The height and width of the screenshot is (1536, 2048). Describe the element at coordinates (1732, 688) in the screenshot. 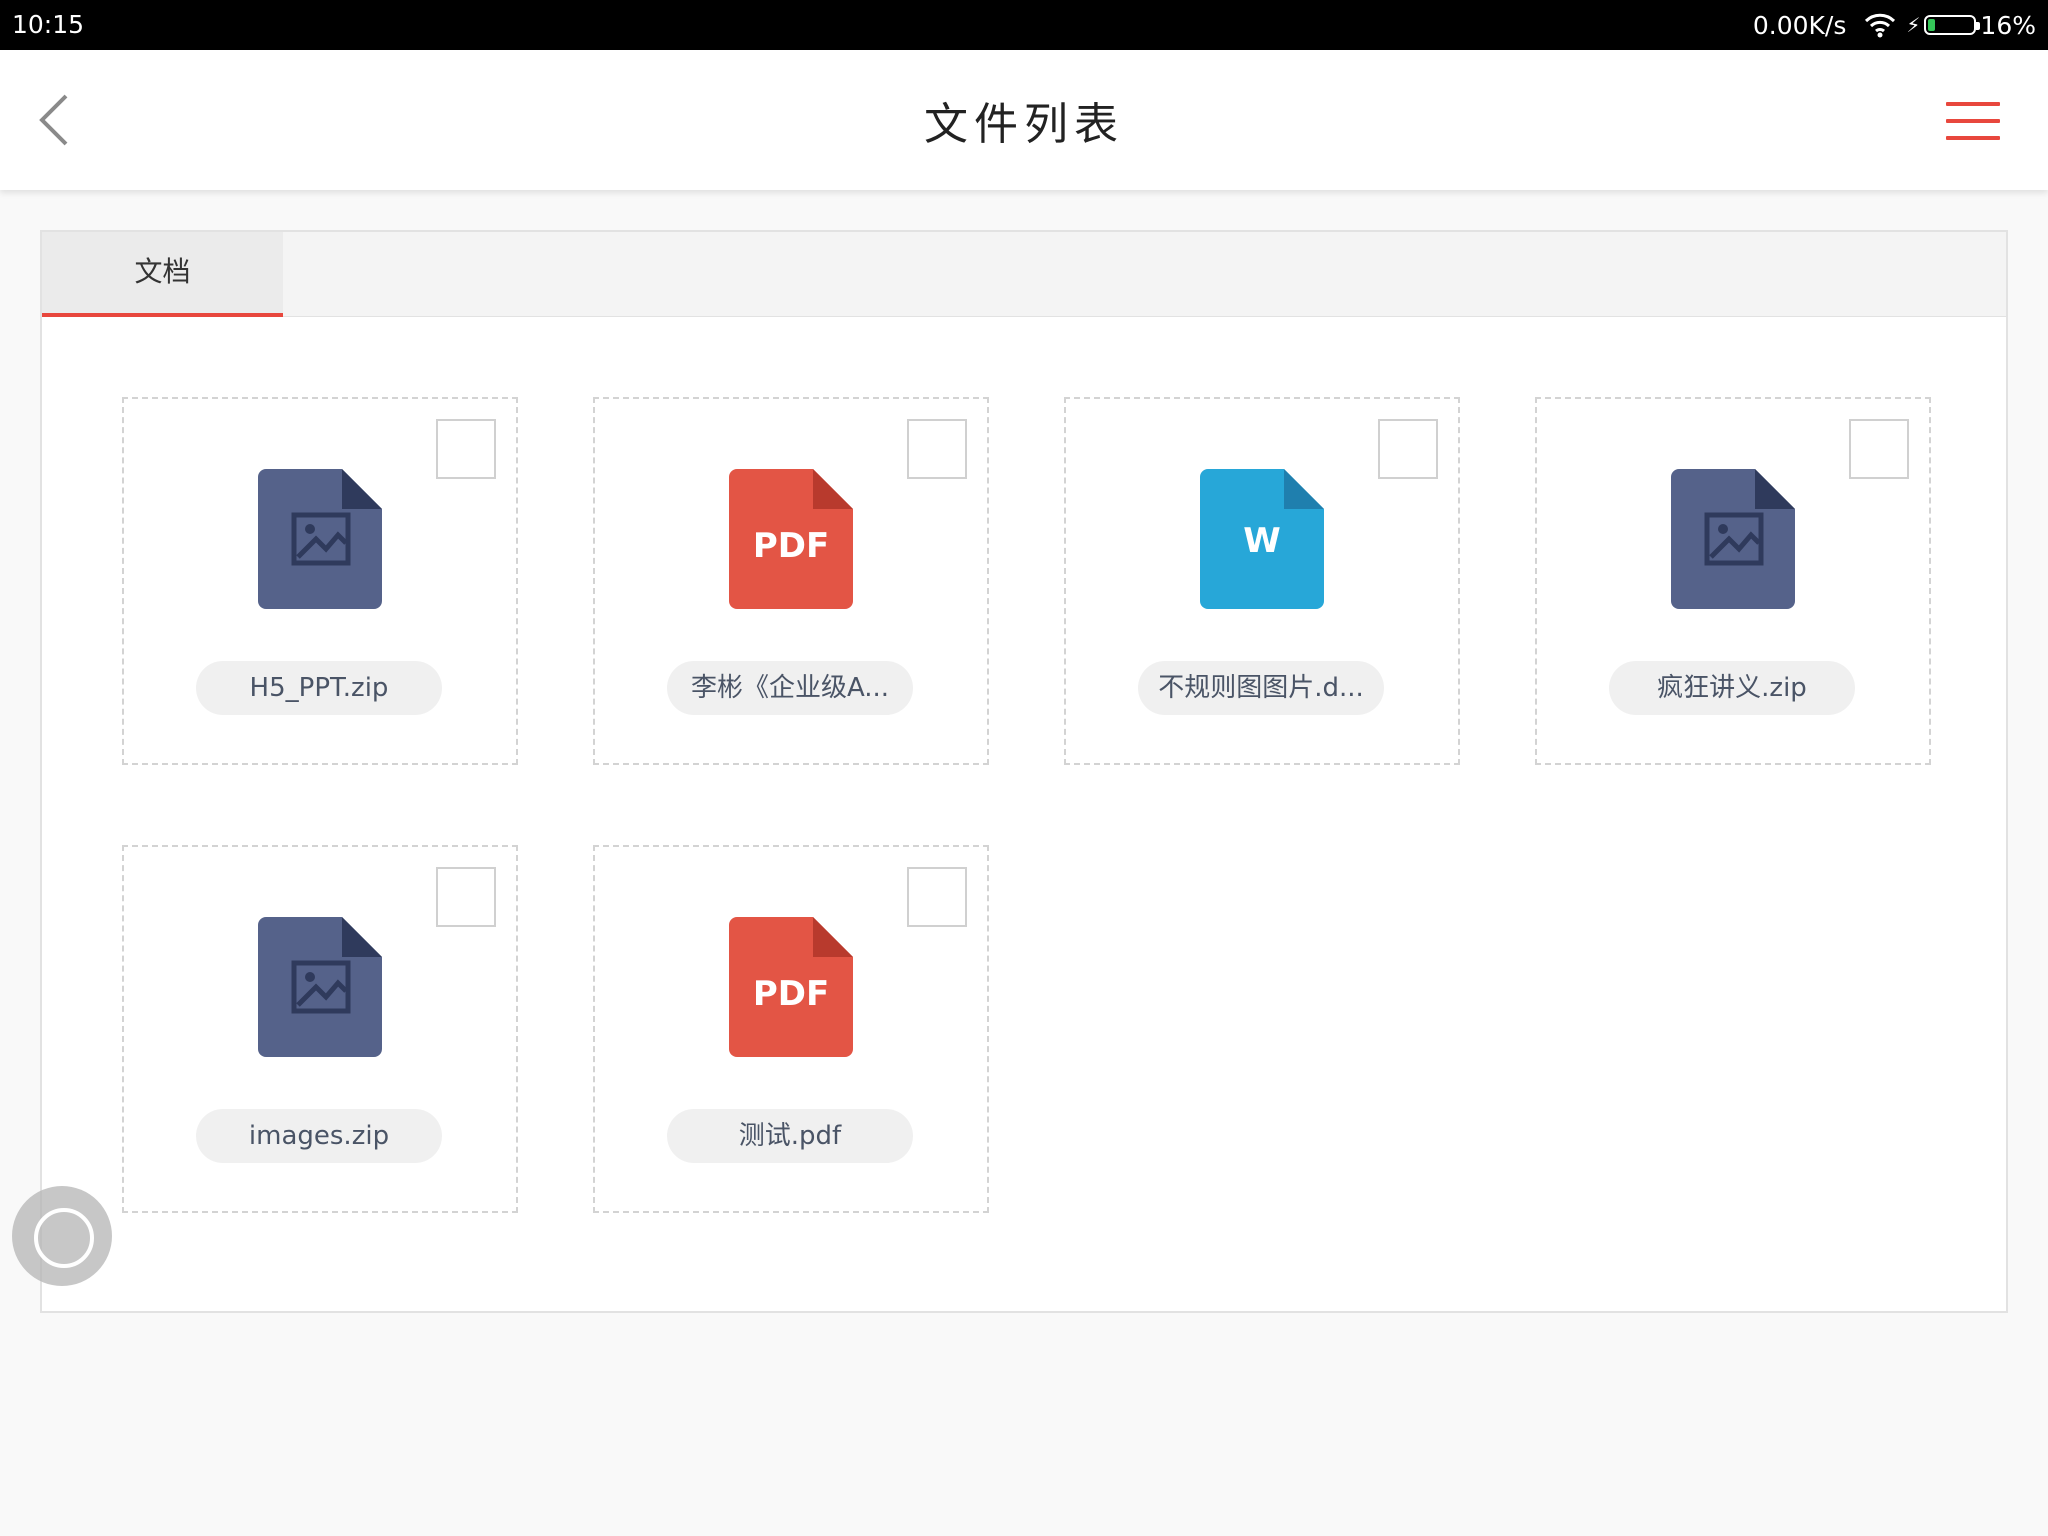

I see `file-name-label: 疯狂讲义.zip` at that location.